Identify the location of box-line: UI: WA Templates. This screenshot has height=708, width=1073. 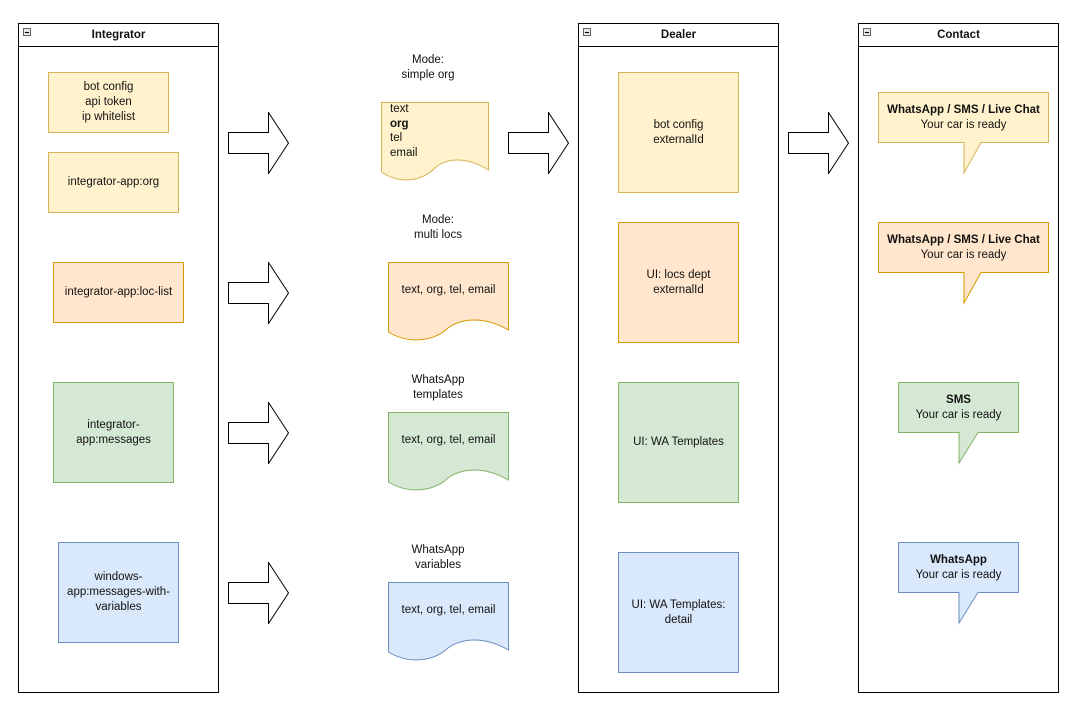
(678, 442).